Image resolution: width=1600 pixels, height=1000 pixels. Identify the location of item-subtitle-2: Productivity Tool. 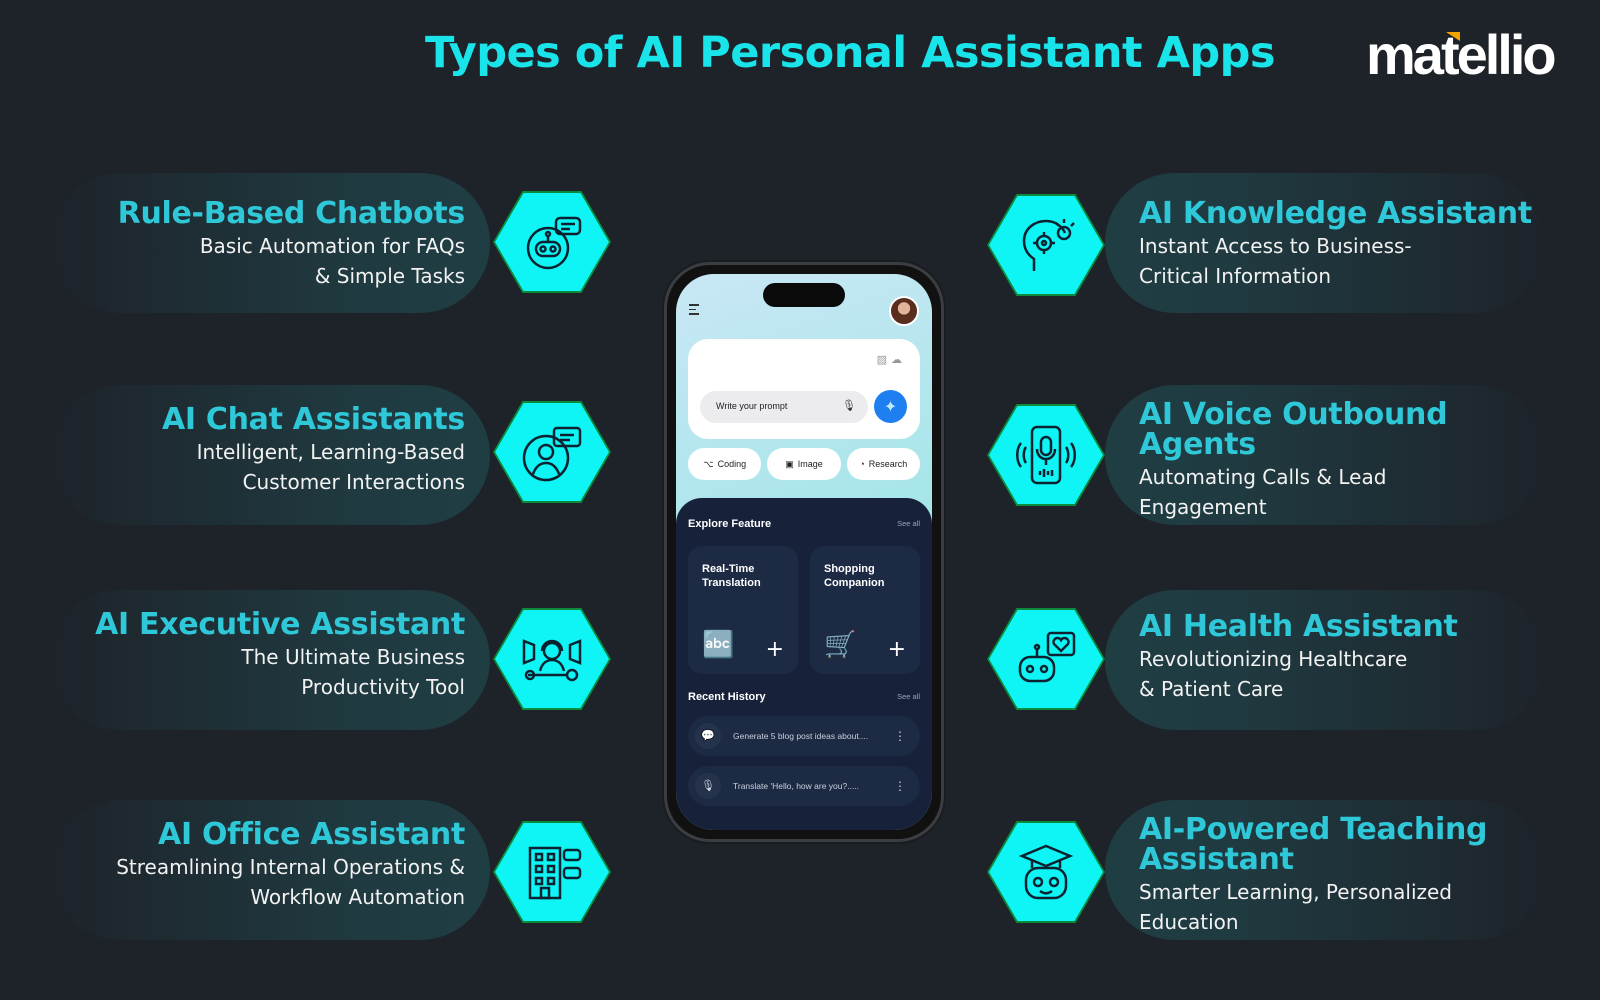
(383, 687).